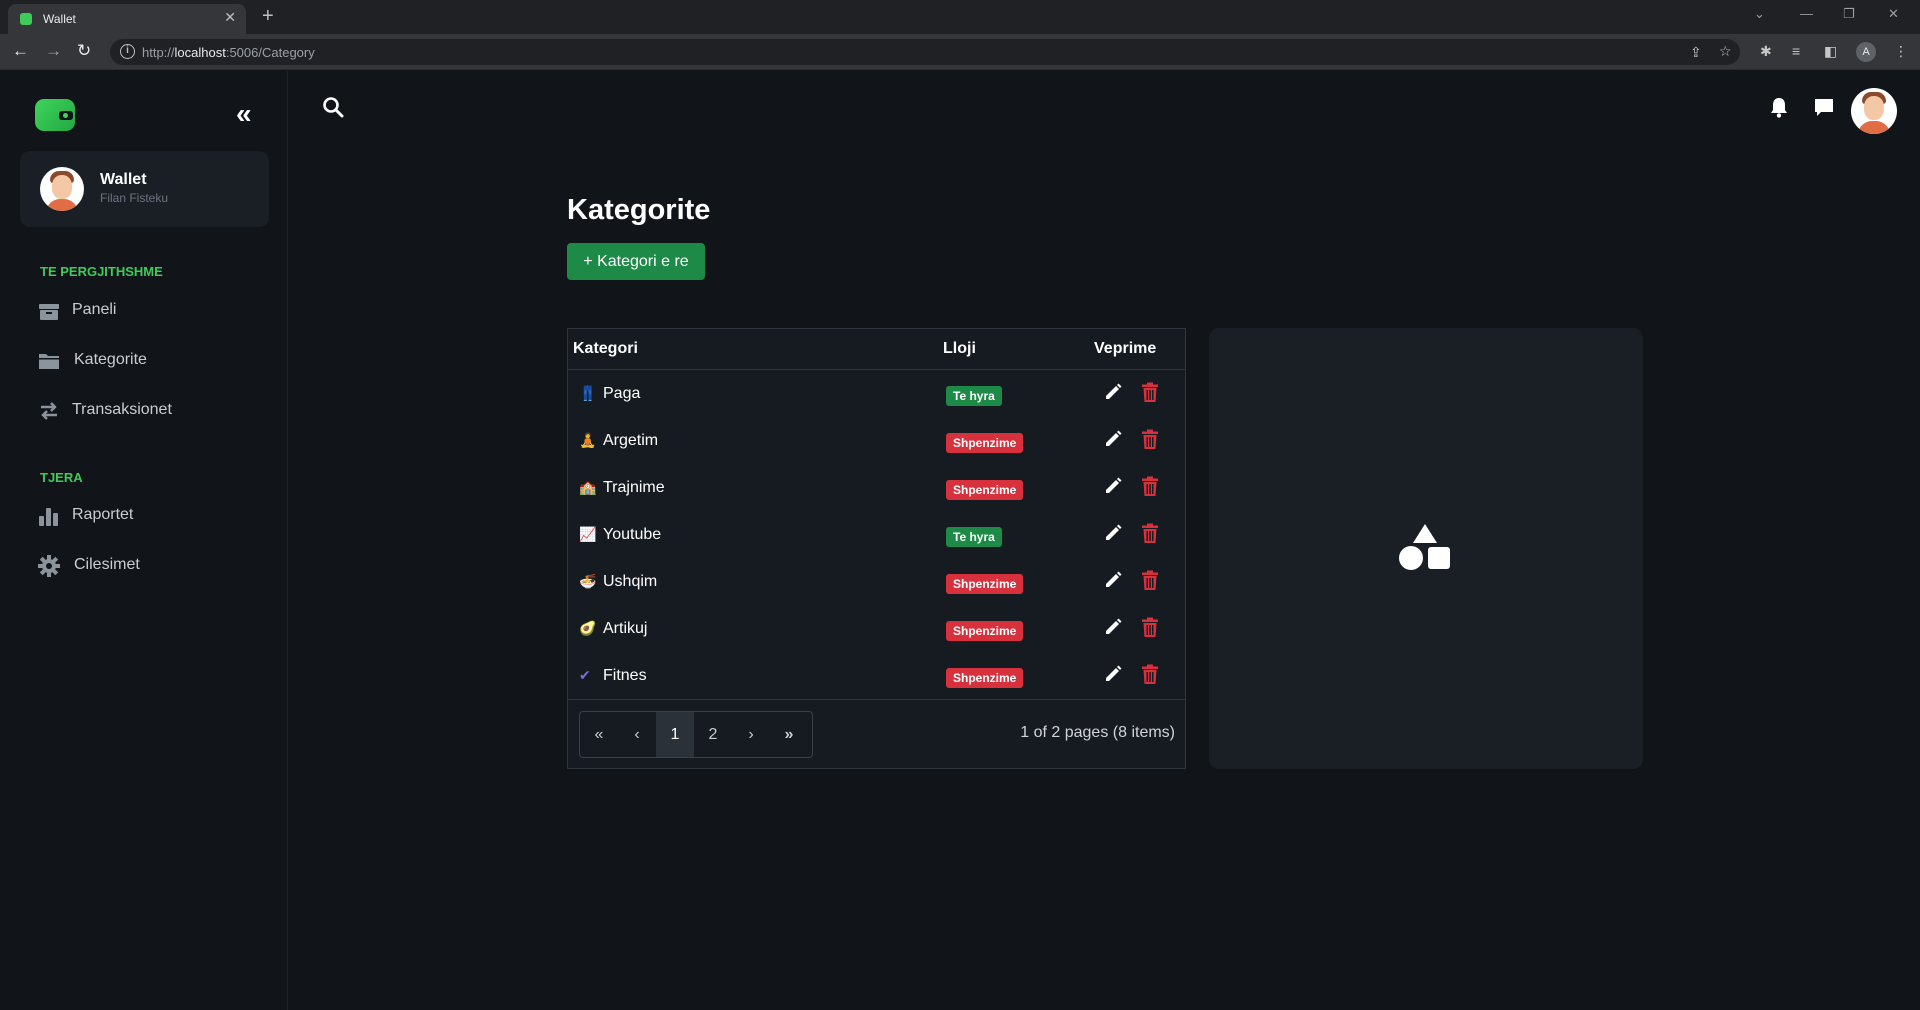 This screenshot has height=1010, width=1920. I want to click on sidebar-item-label: Raportet, so click(103, 514).